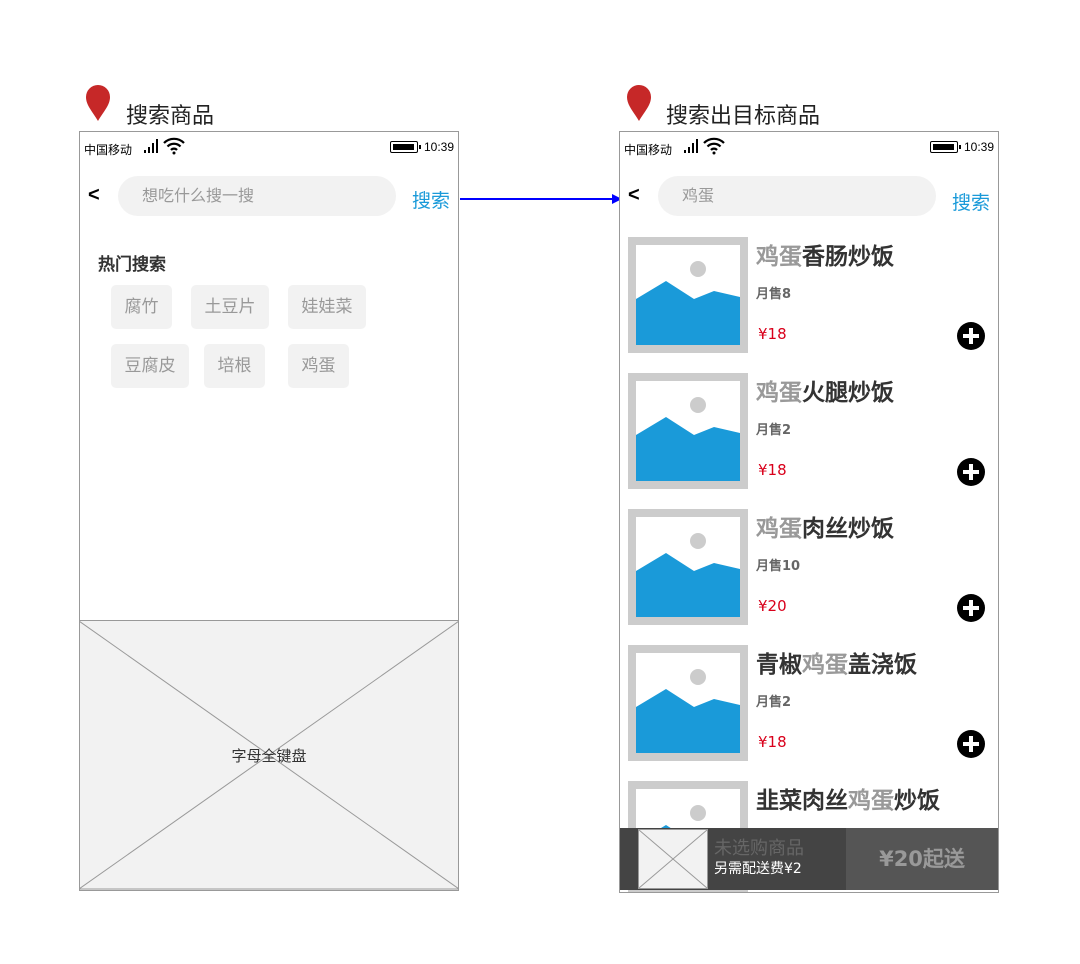 The image size is (1080, 964). I want to click on cart-empty-text: 未选购商品, so click(759, 848).